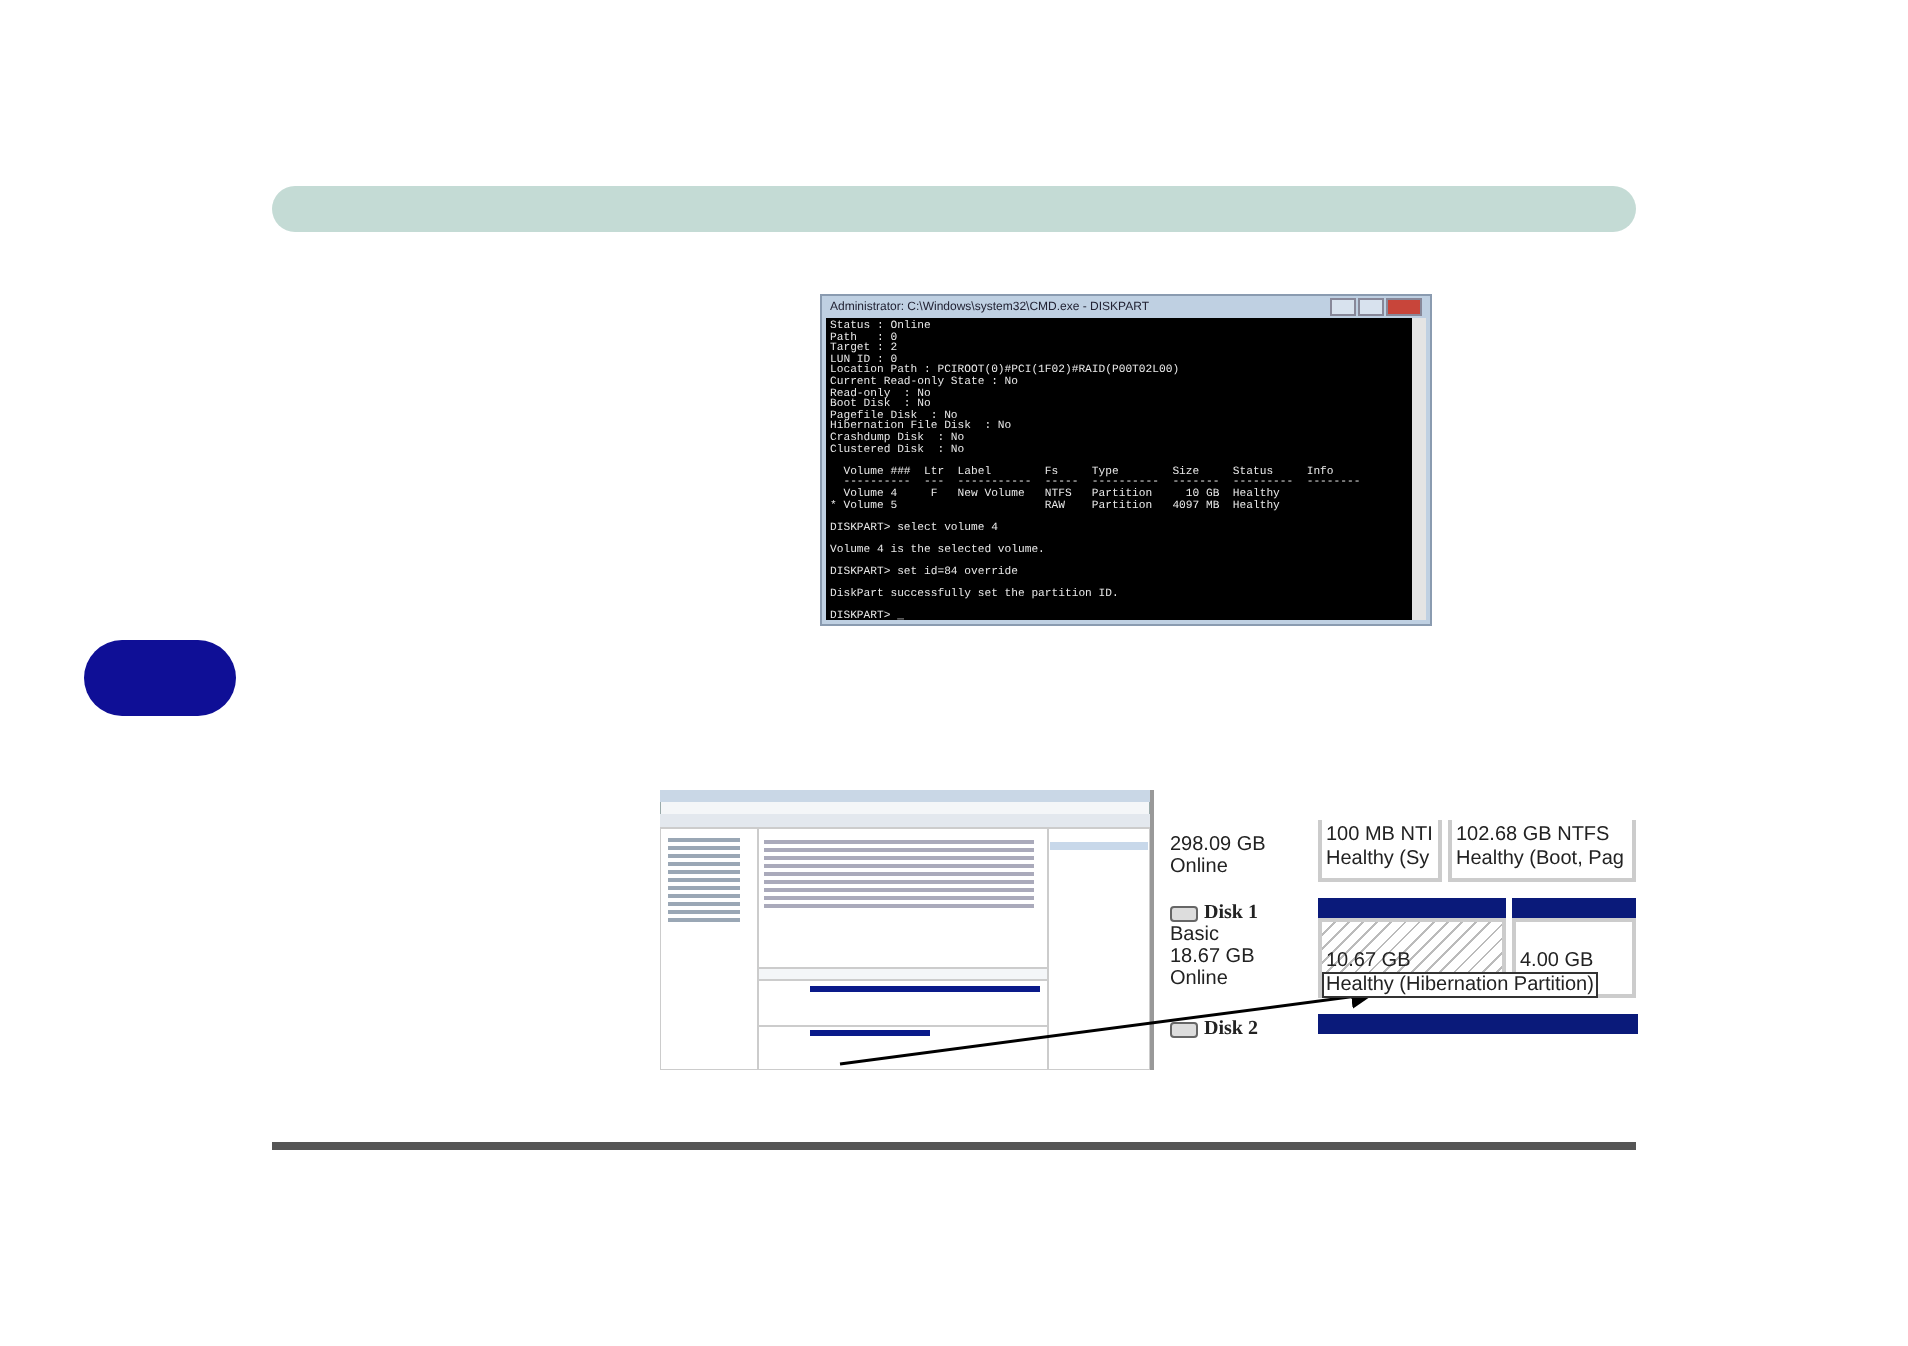  I want to click on window-controls-icon, so click(1376, 307).